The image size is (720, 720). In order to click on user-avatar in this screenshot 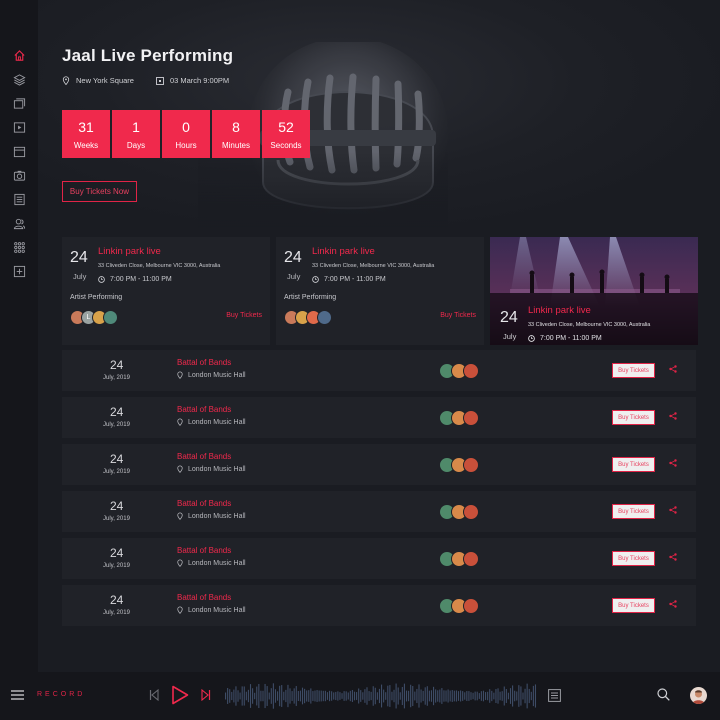, I will do `click(698, 695)`.